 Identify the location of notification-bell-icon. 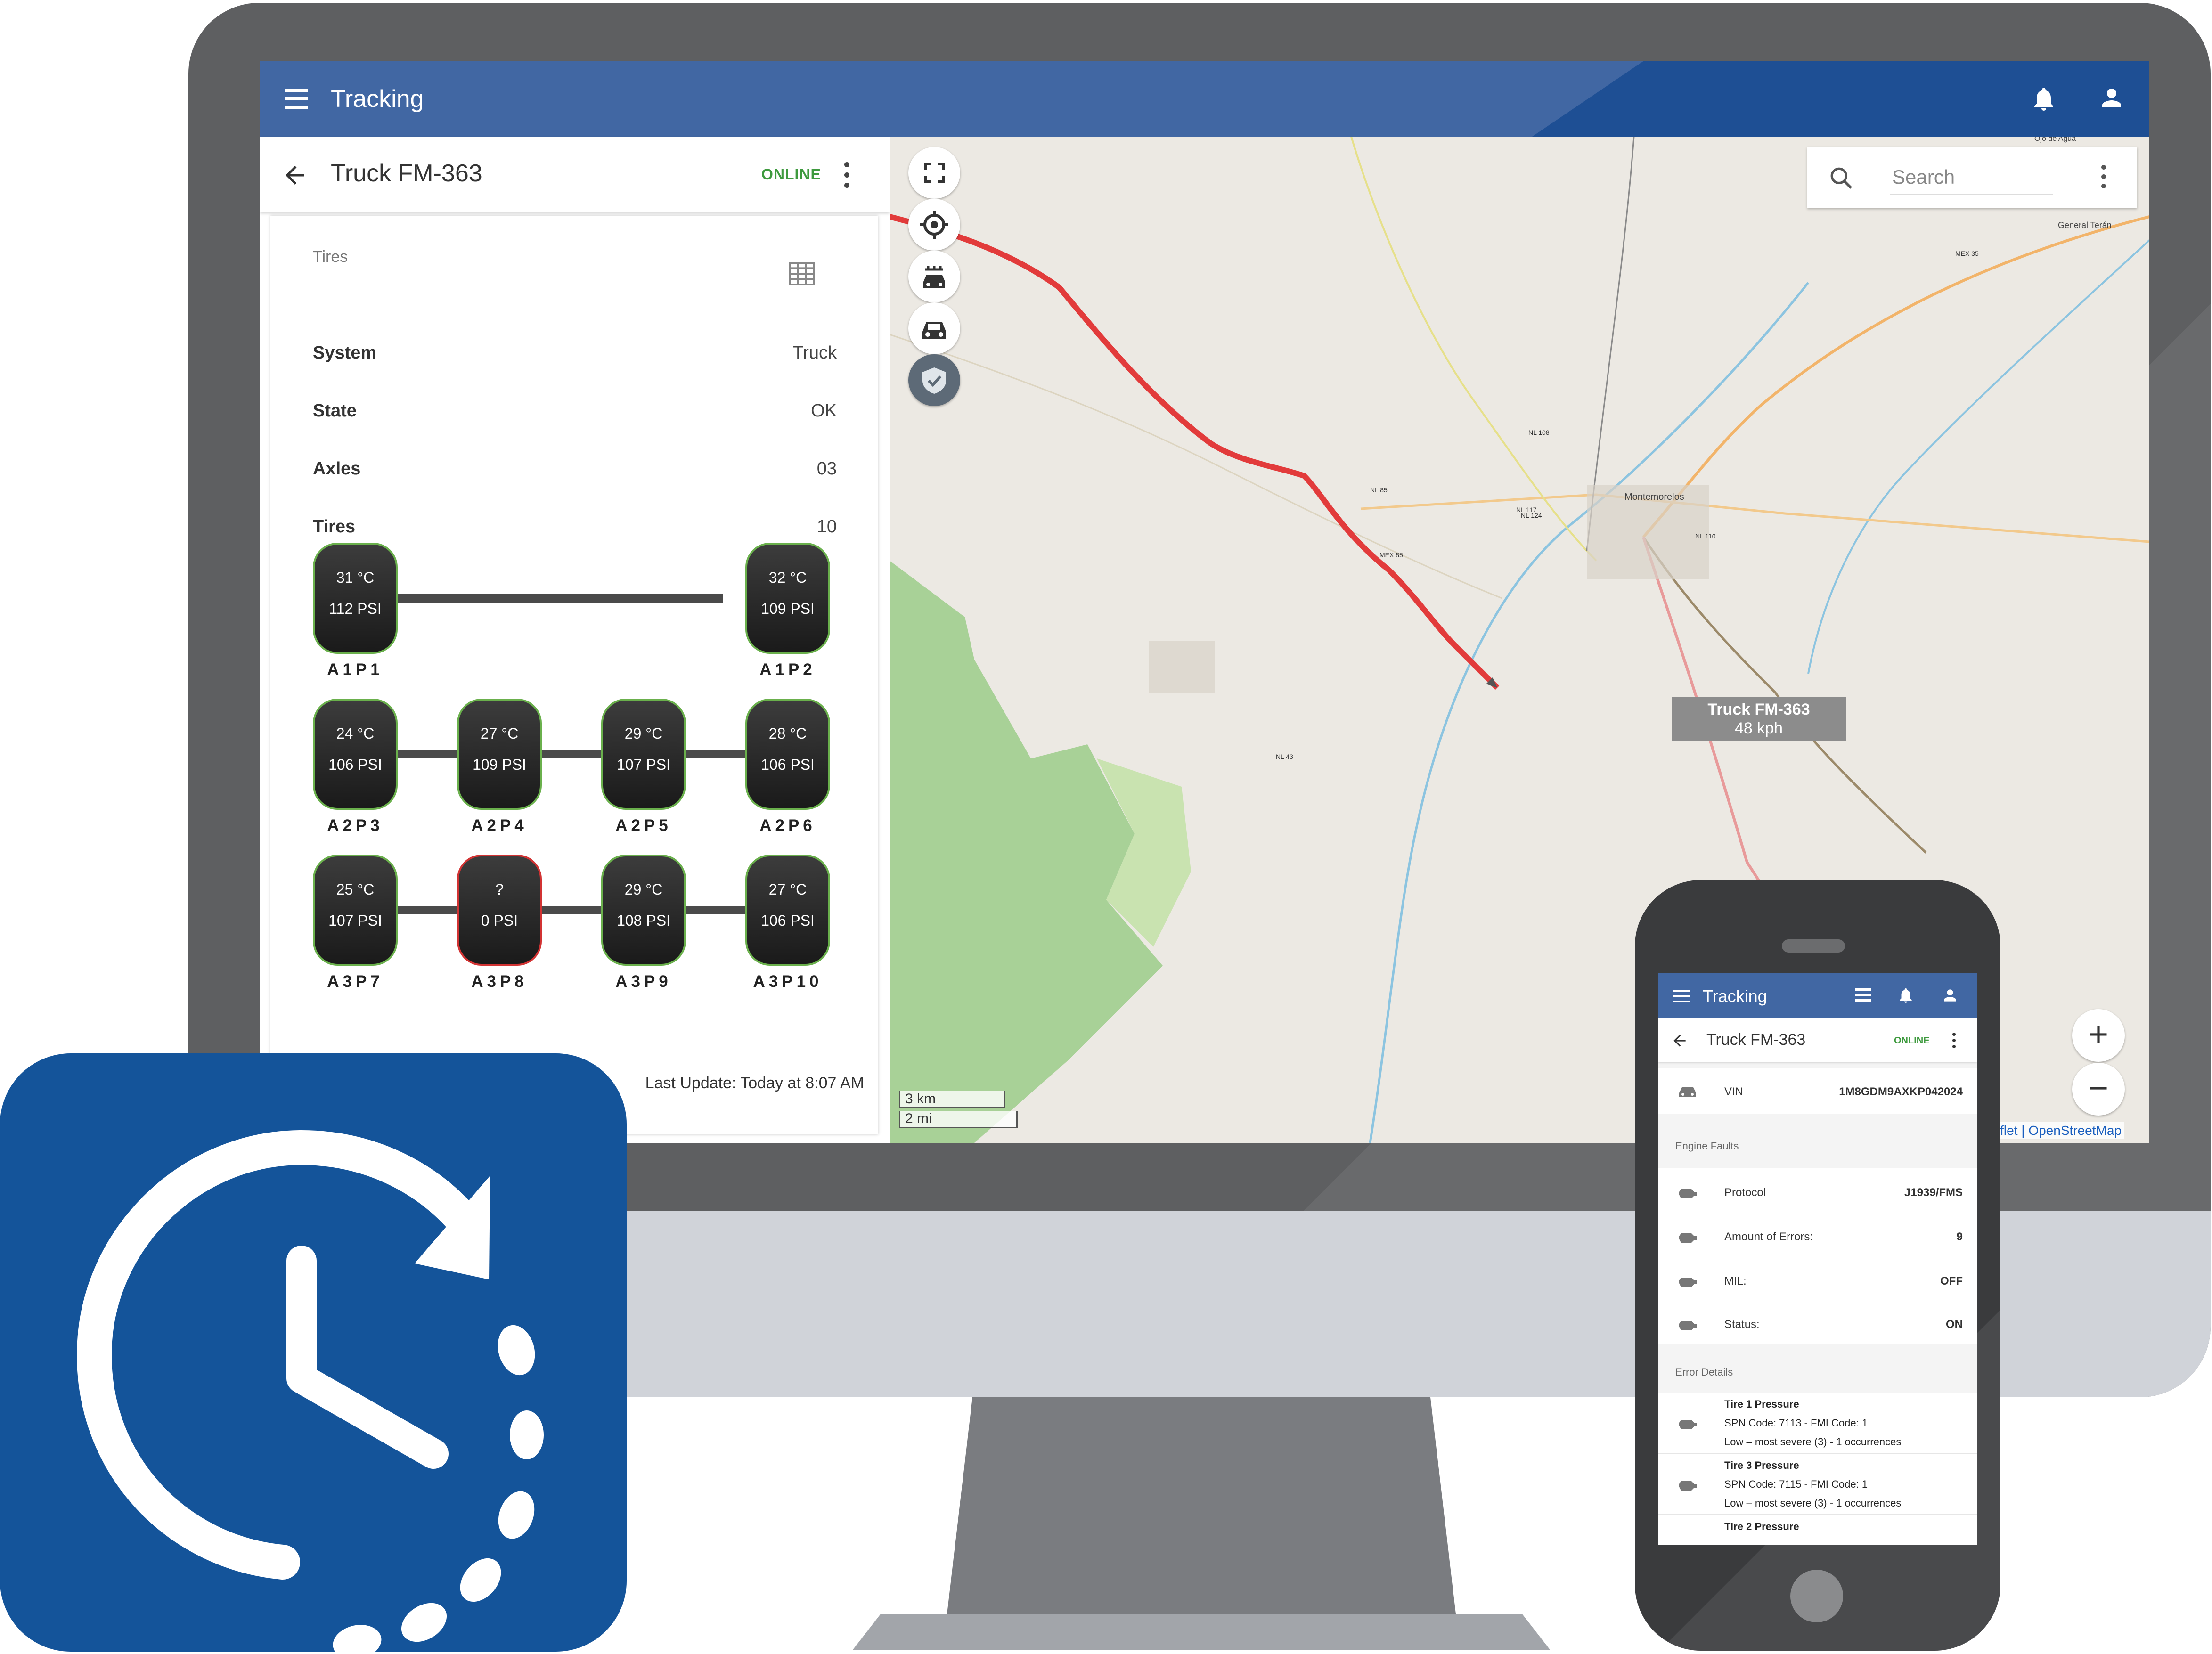
(2044, 99).